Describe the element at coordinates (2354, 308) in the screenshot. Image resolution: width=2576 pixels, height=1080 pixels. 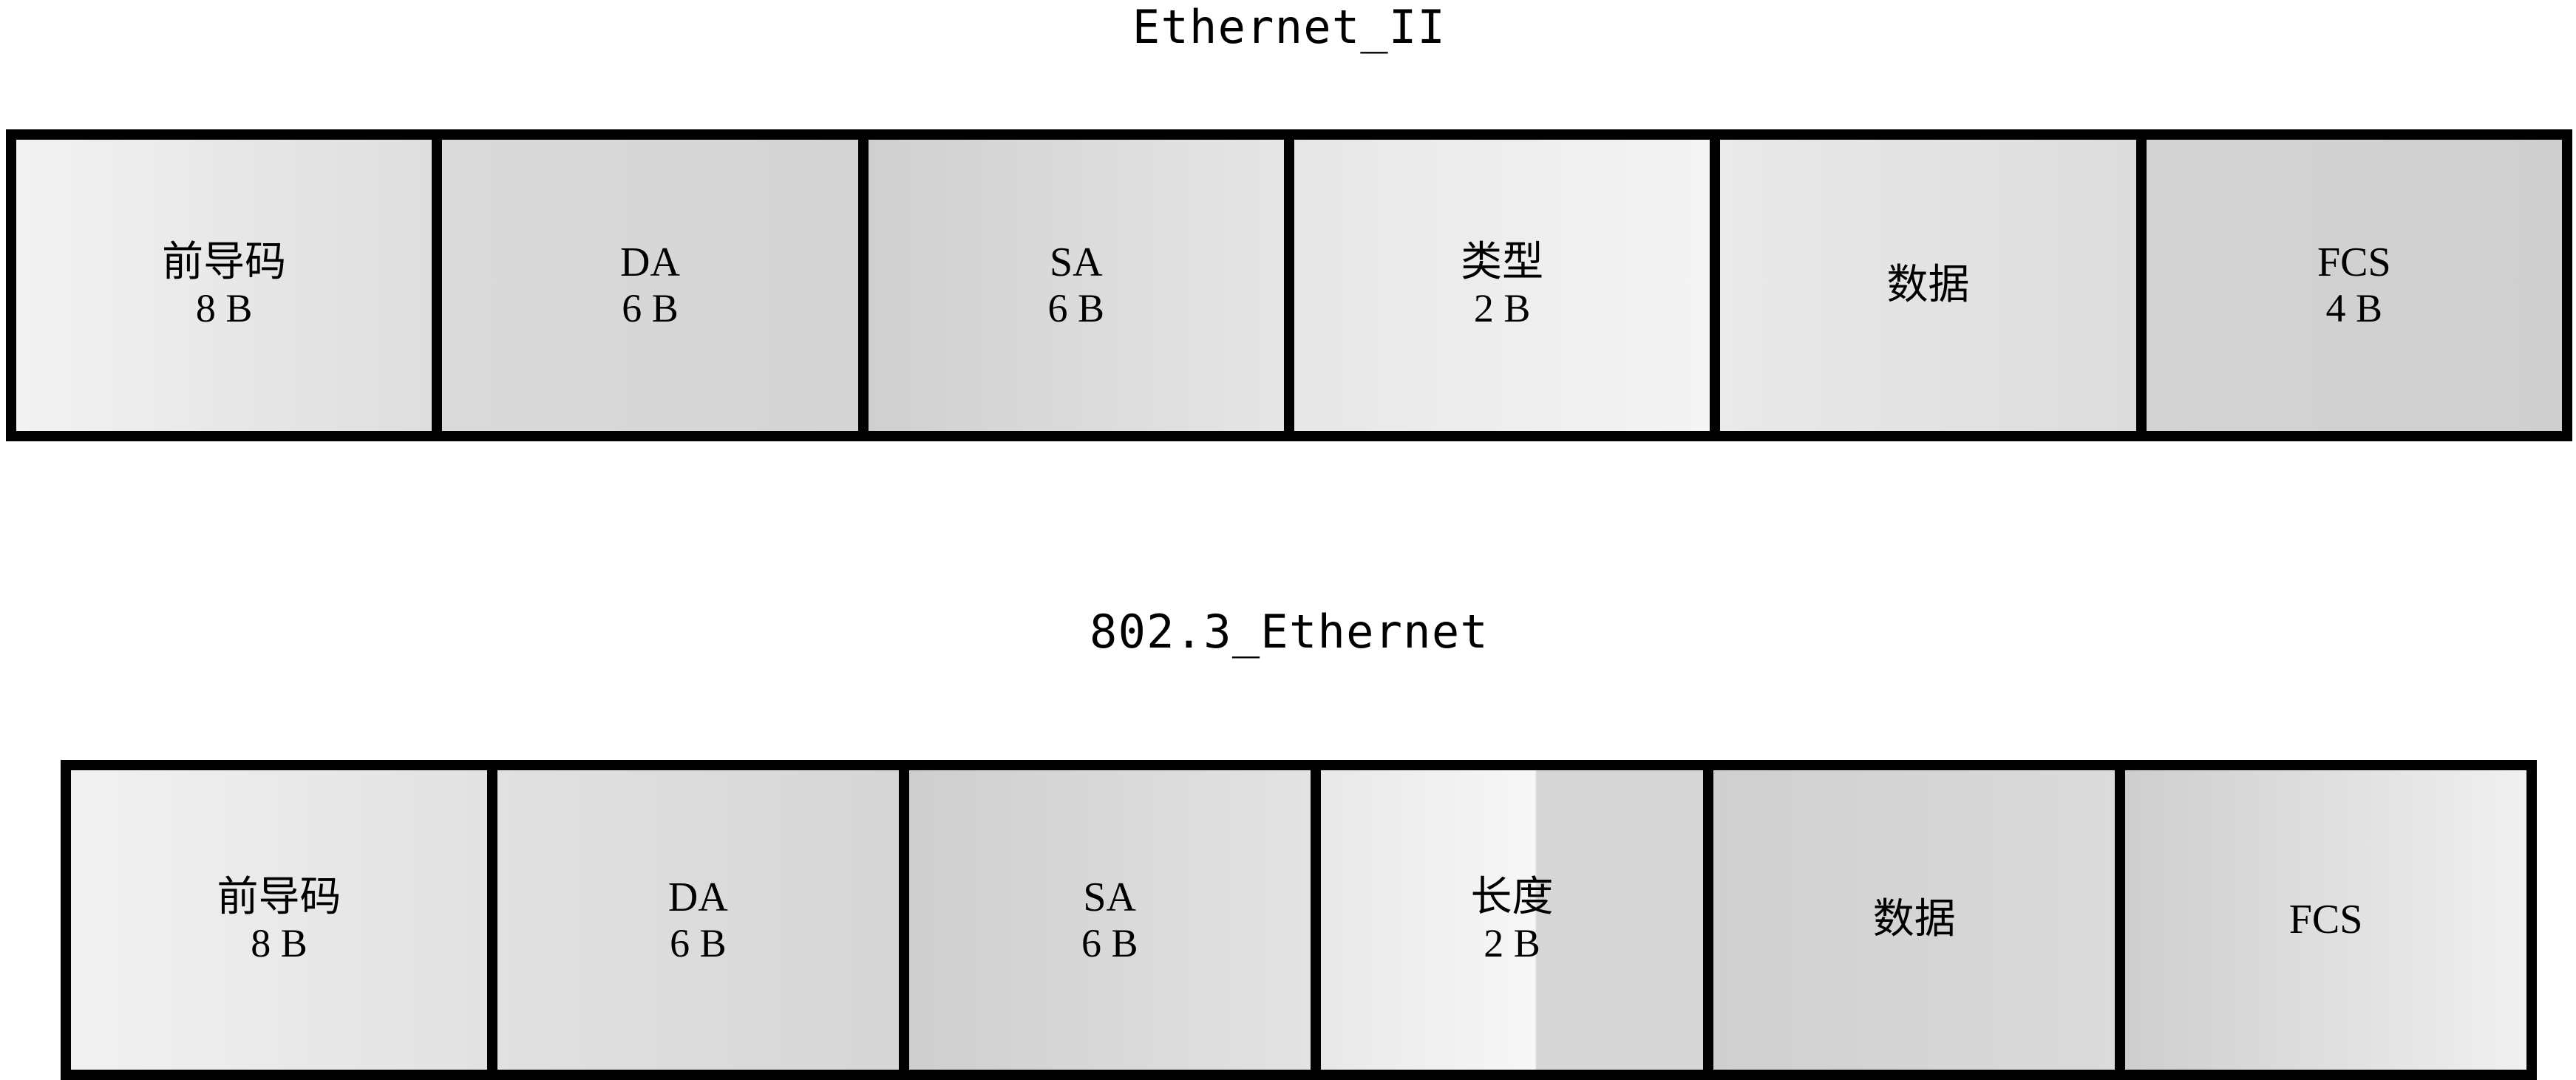
I see `field-size: 4 B` at that location.